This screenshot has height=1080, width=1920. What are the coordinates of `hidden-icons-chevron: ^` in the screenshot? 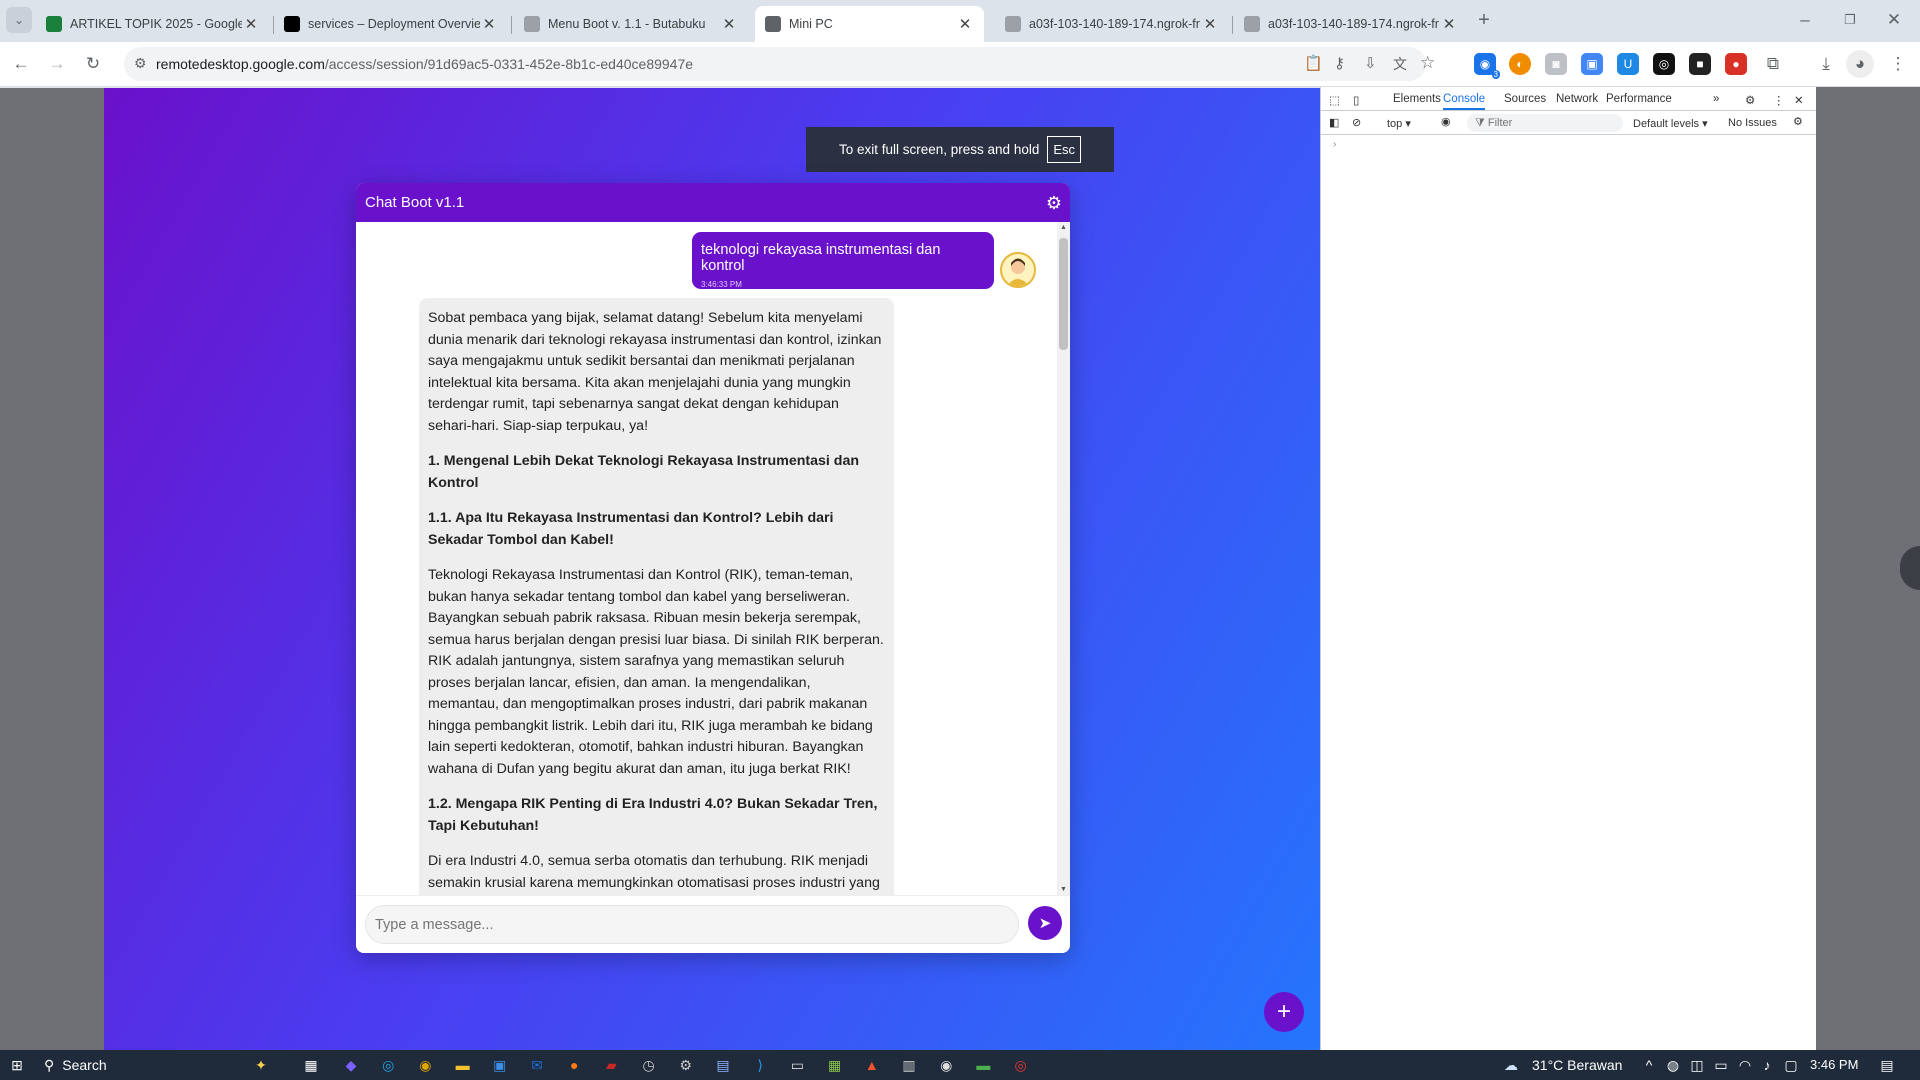 It's located at (1649, 1065).